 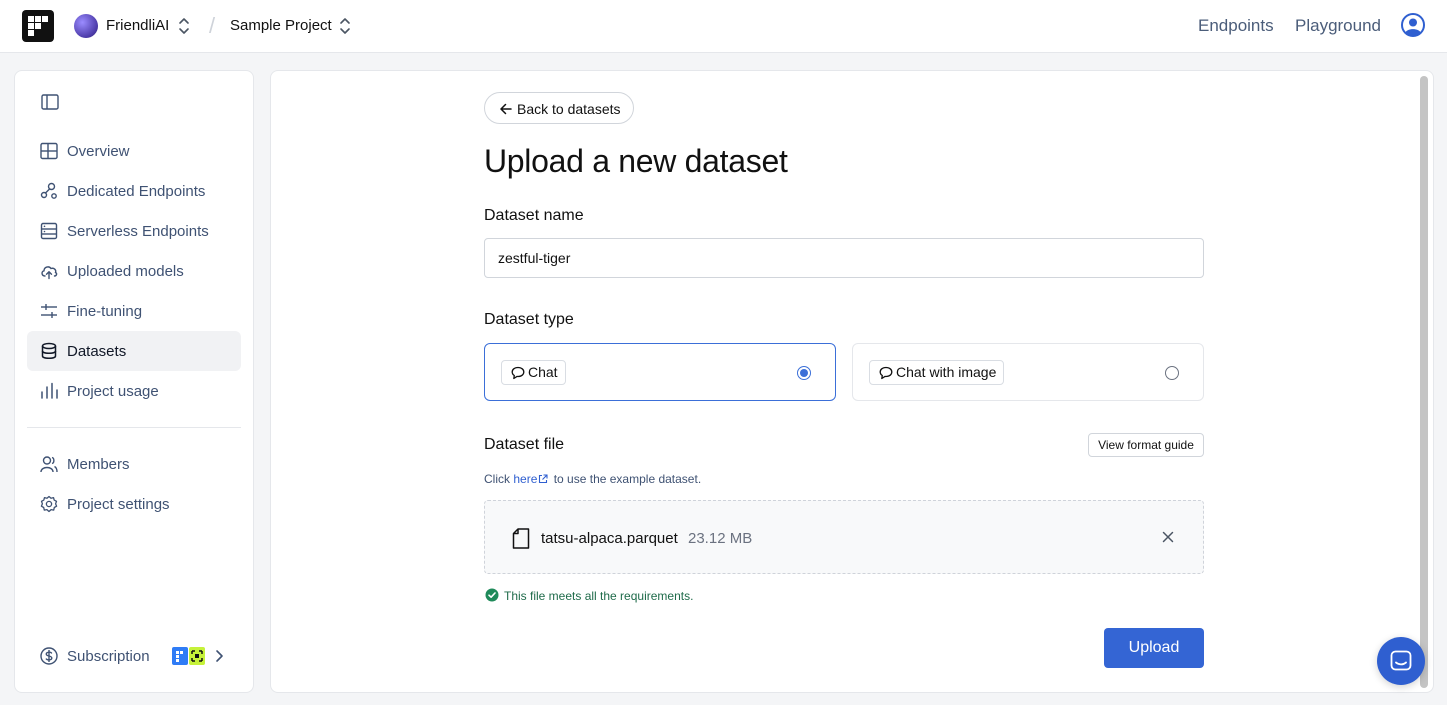 What do you see at coordinates (98, 151) in the screenshot?
I see `sidebar-item-label: Overview` at bounding box center [98, 151].